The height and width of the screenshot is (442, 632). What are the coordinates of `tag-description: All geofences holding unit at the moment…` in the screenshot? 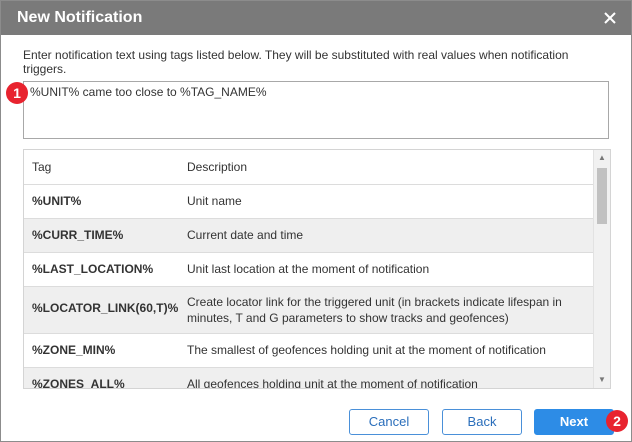 It's located at (332, 383).